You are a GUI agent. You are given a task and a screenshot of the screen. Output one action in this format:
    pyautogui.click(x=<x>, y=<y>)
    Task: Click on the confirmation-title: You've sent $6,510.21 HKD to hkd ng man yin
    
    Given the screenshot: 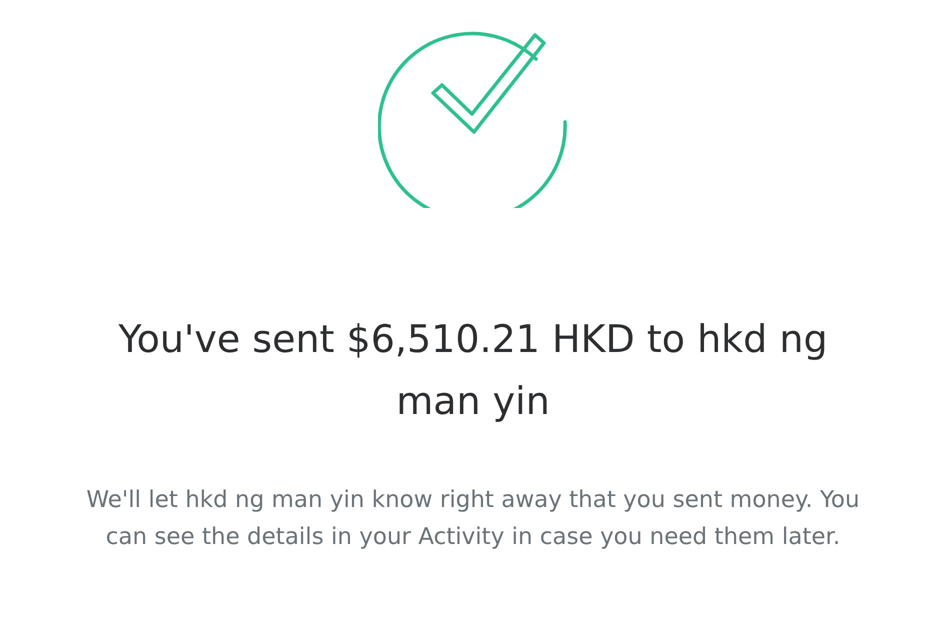 What is the action you would take?
    pyautogui.click(x=473, y=370)
    